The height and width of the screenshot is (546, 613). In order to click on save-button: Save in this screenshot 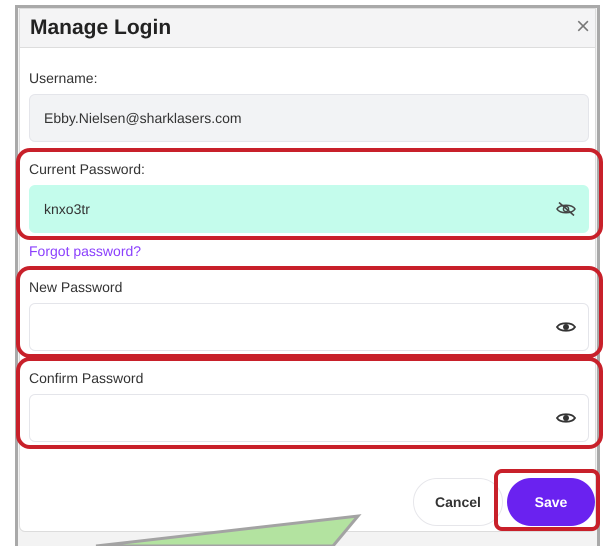, I will do `click(551, 502)`.